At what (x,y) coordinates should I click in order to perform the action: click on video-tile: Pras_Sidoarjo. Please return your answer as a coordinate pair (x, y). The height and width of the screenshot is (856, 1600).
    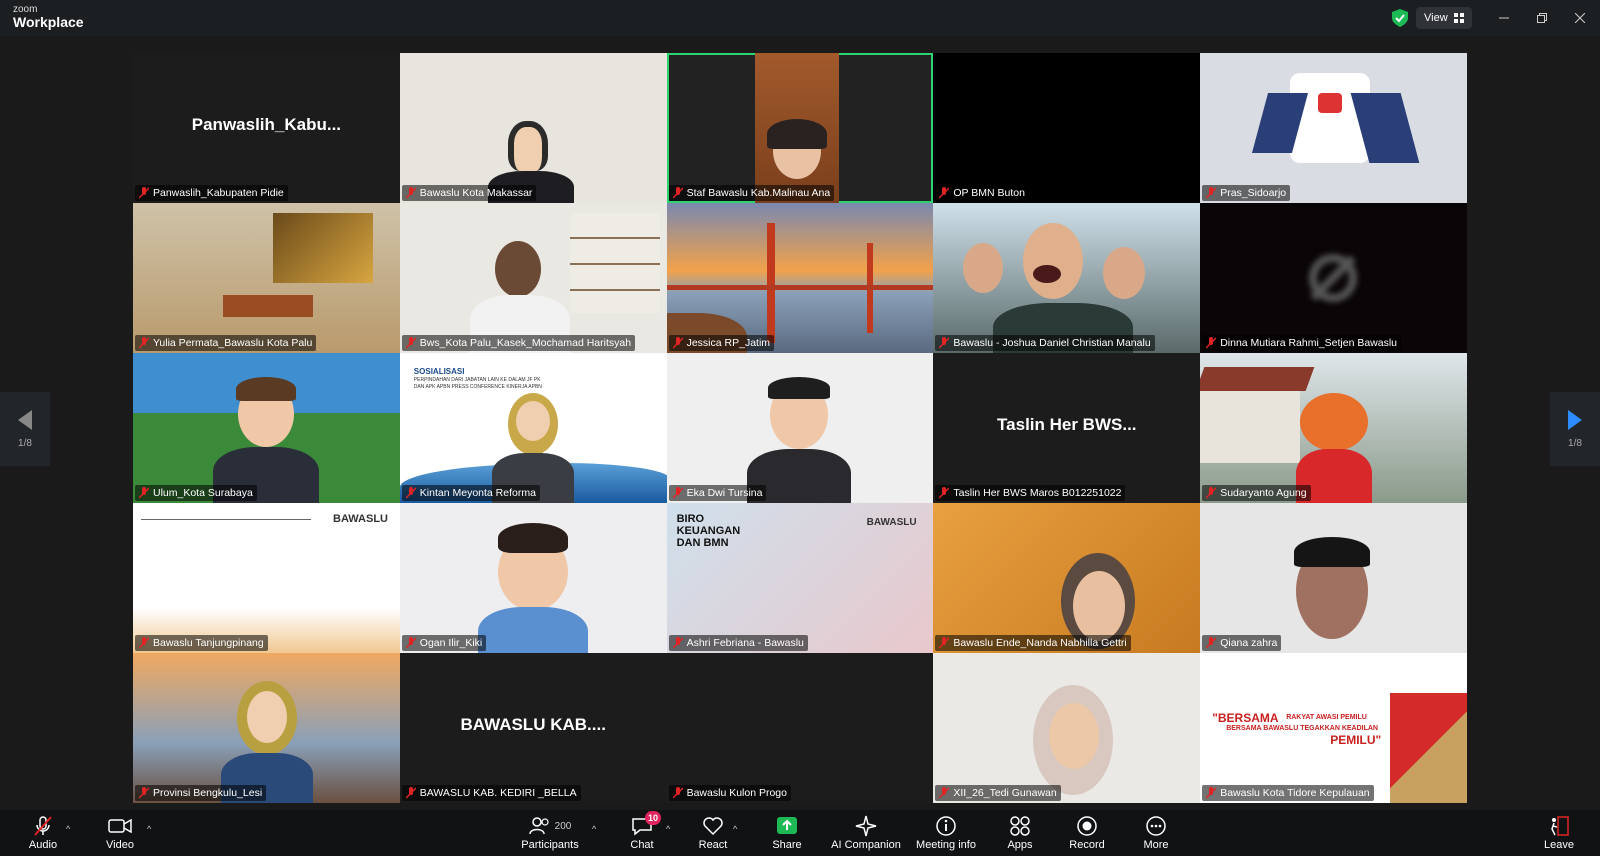
    Looking at the image, I should click on (1333, 128).